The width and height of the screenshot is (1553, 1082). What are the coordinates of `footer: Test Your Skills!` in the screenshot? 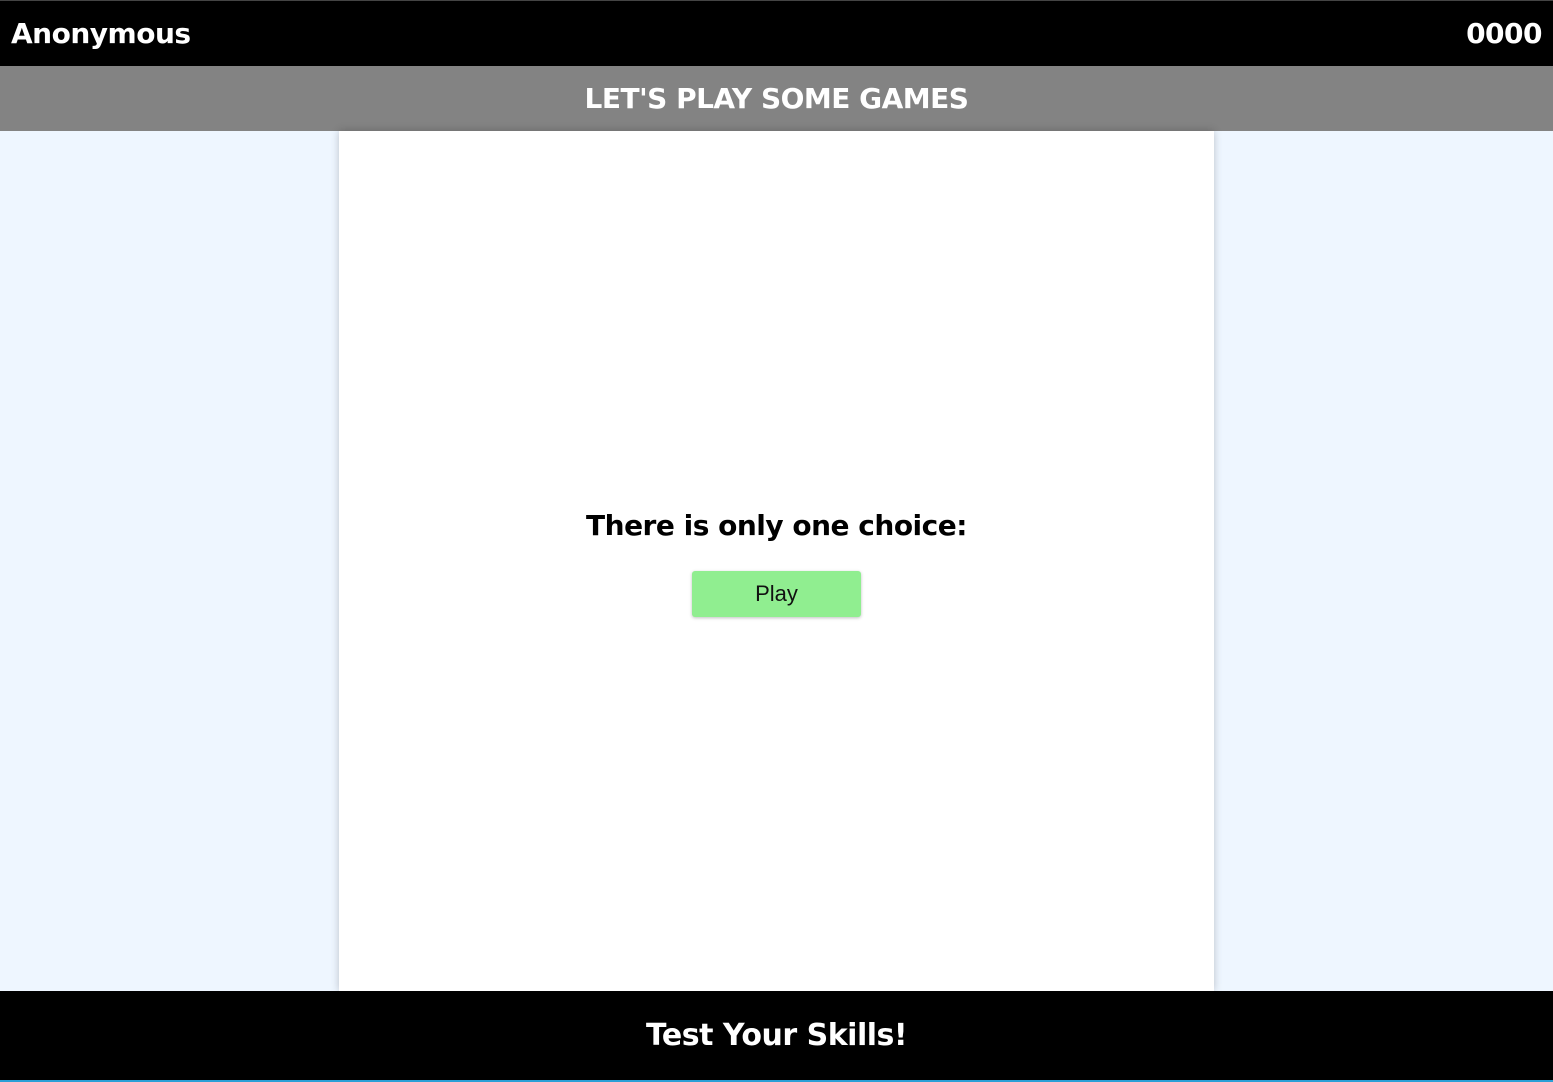 It's located at (776, 1035).